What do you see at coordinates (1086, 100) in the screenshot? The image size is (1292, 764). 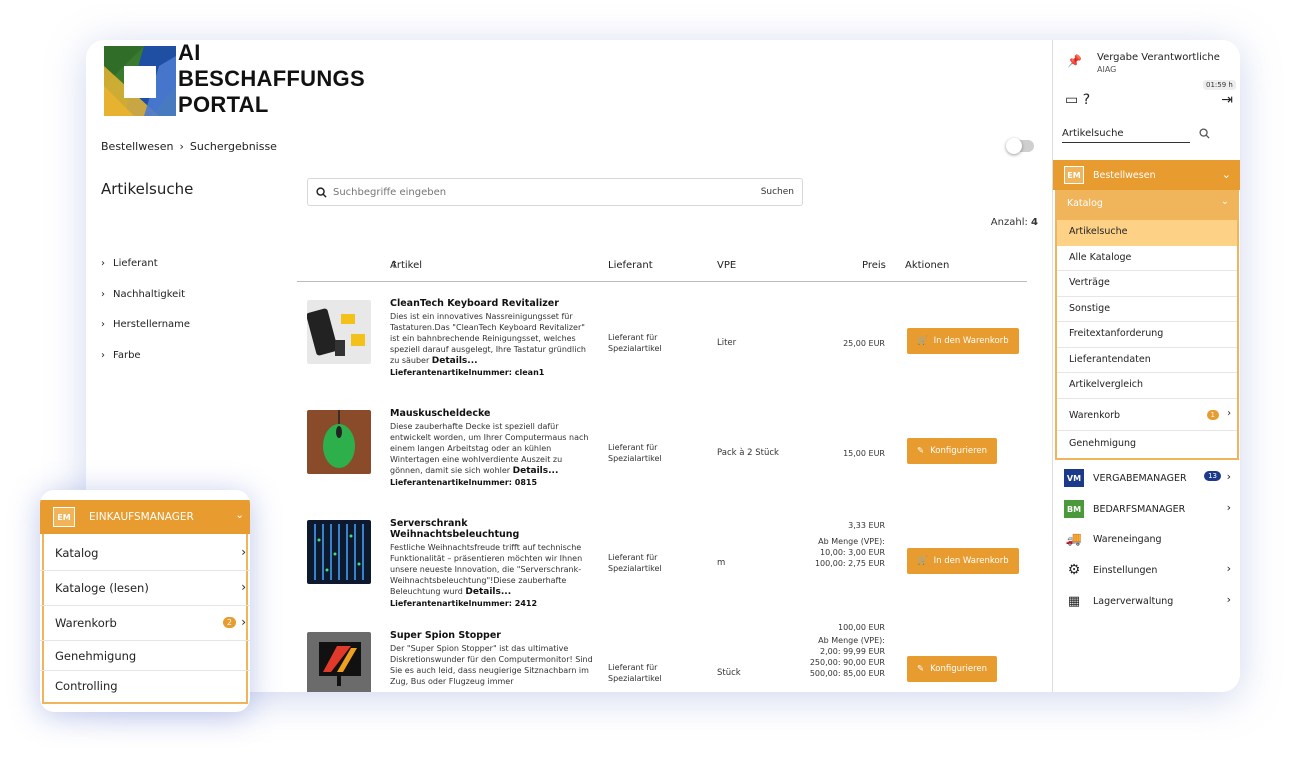 I see `help-icon: ?` at bounding box center [1086, 100].